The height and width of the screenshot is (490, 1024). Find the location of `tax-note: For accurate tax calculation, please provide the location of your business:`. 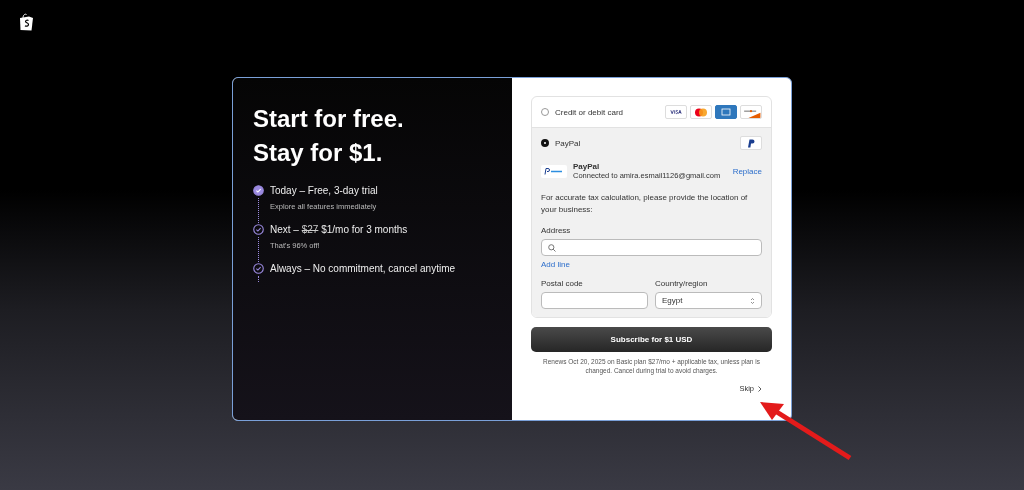

tax-note: For accurate tax calculation, please provide the location of your business: is located at coordinates (645, 204).